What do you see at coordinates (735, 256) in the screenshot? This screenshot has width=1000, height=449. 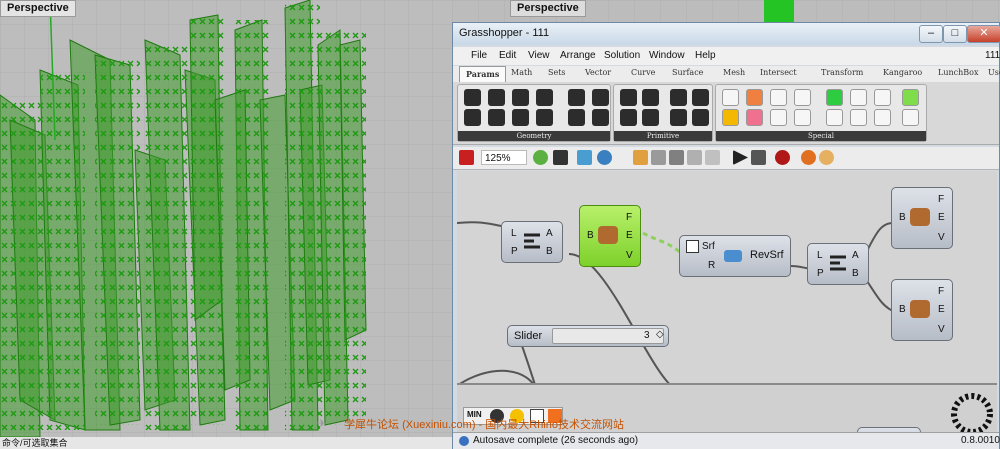 I see `revsrf-component: Srf R RevSrf` at bounding box center [735, 256].